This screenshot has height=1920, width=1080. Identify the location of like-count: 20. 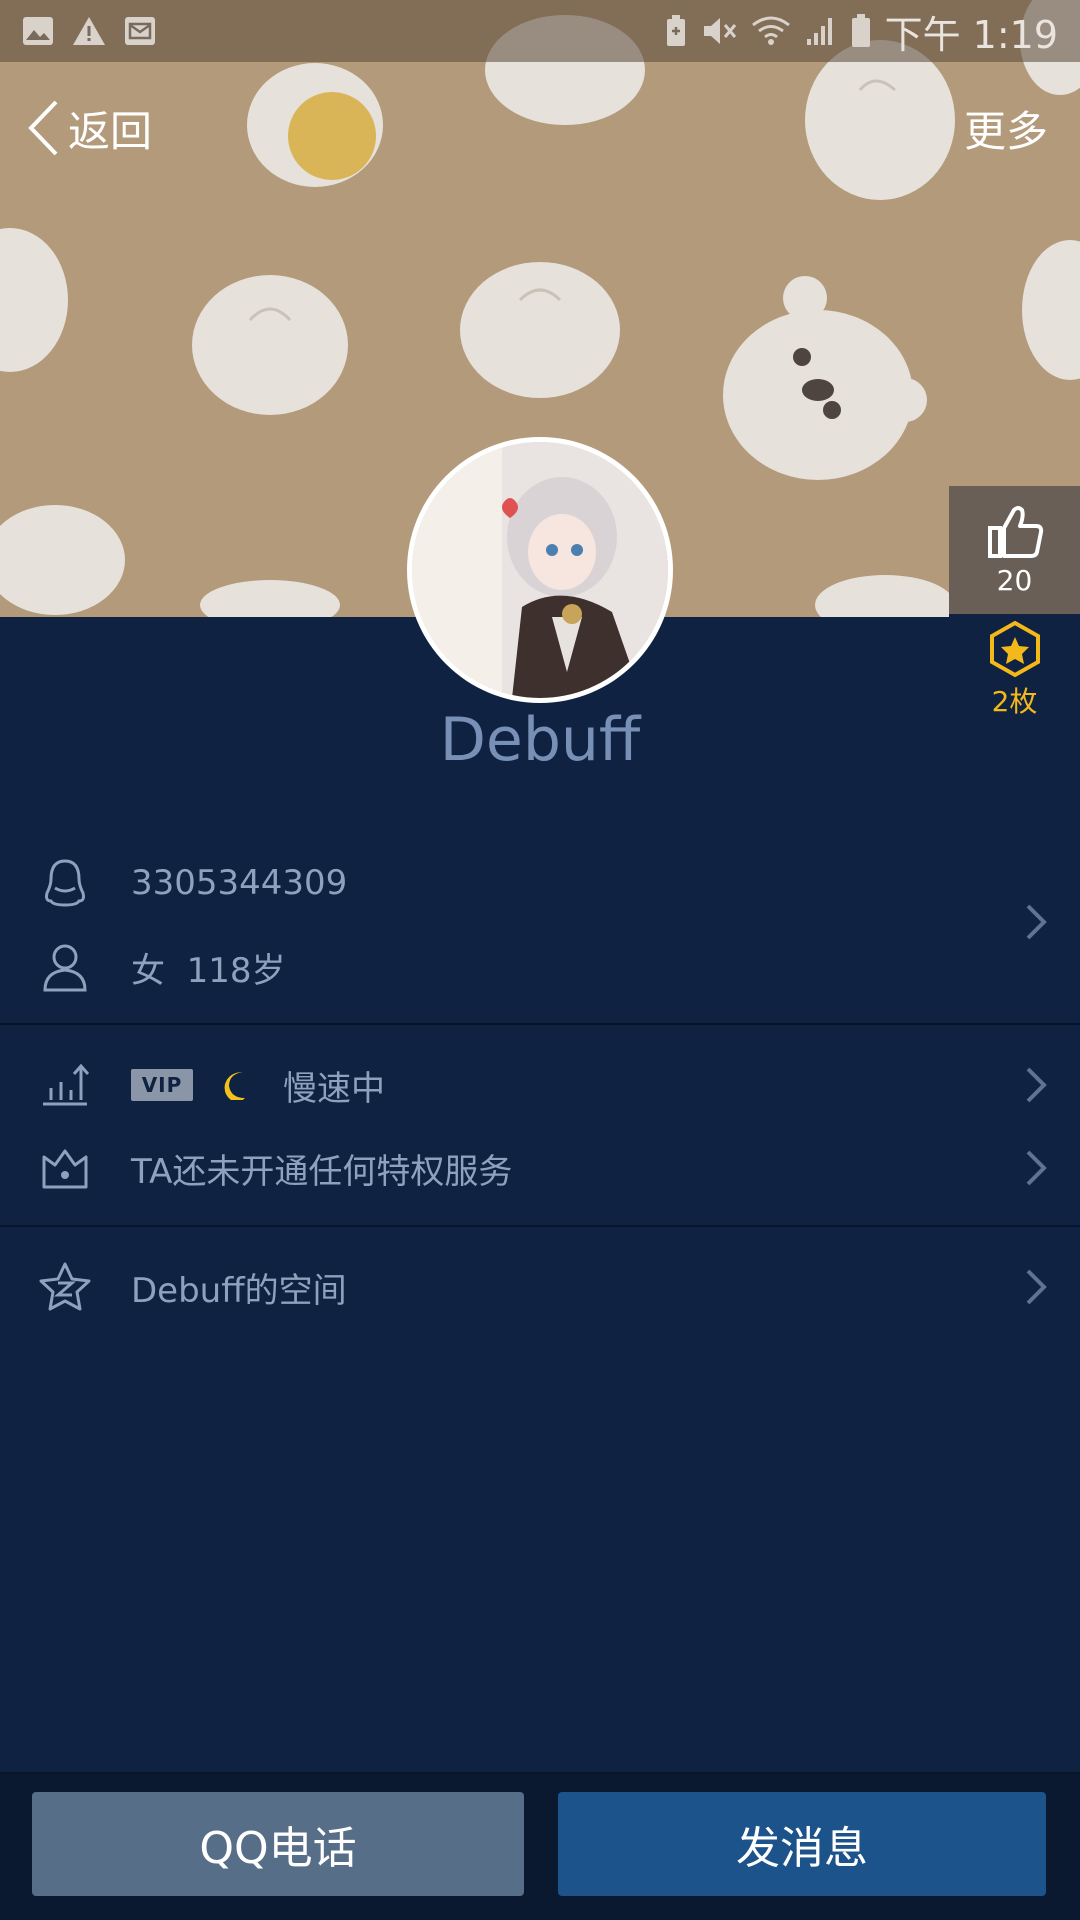
(1014, 580).